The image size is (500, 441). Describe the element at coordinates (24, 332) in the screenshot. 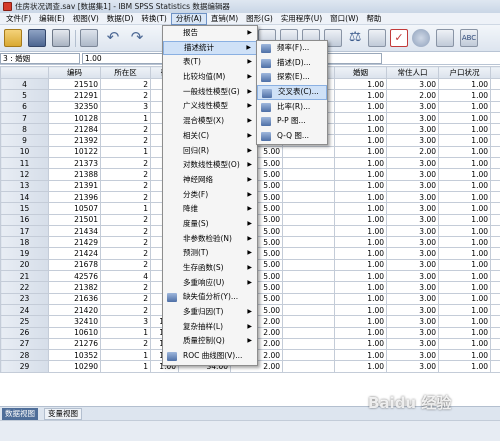

I see `row-number: 26` at that location.